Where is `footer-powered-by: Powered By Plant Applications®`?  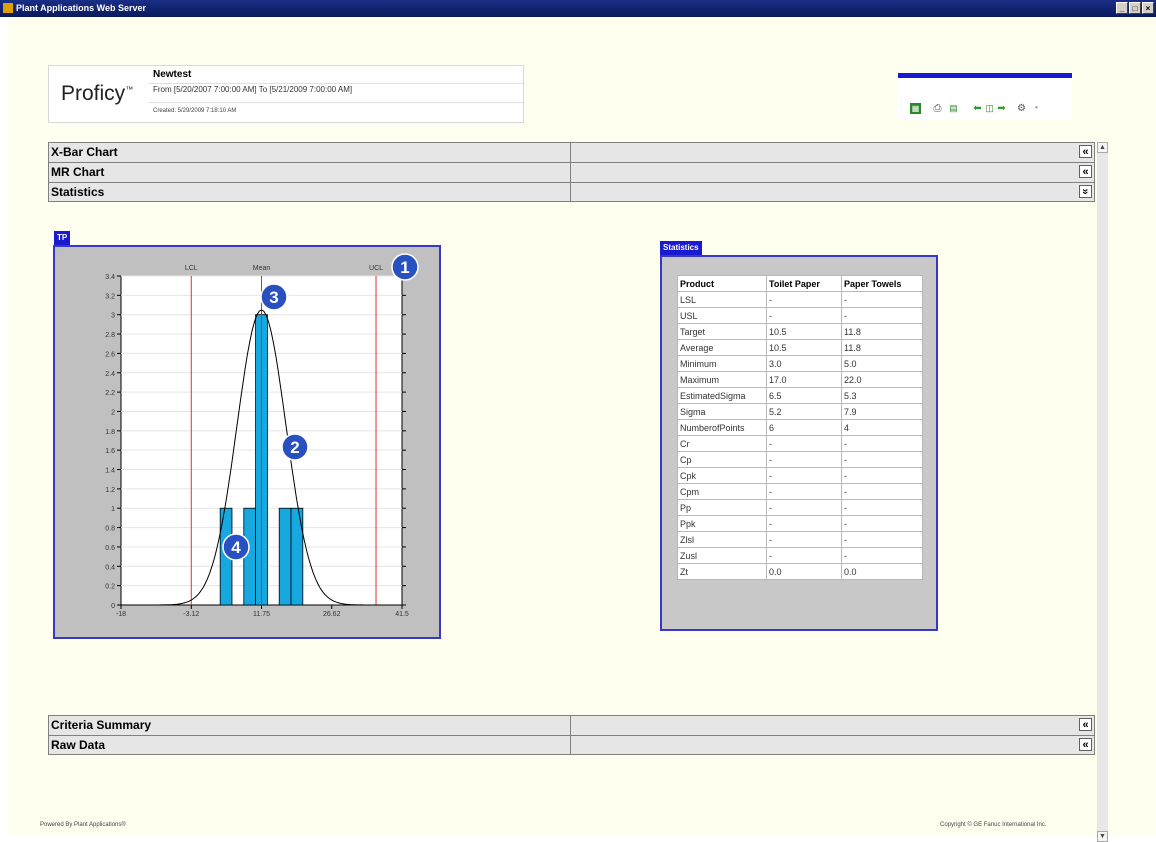
footer-powered-by: Powered By Plant Applications® is located at coordinates (83, 825).